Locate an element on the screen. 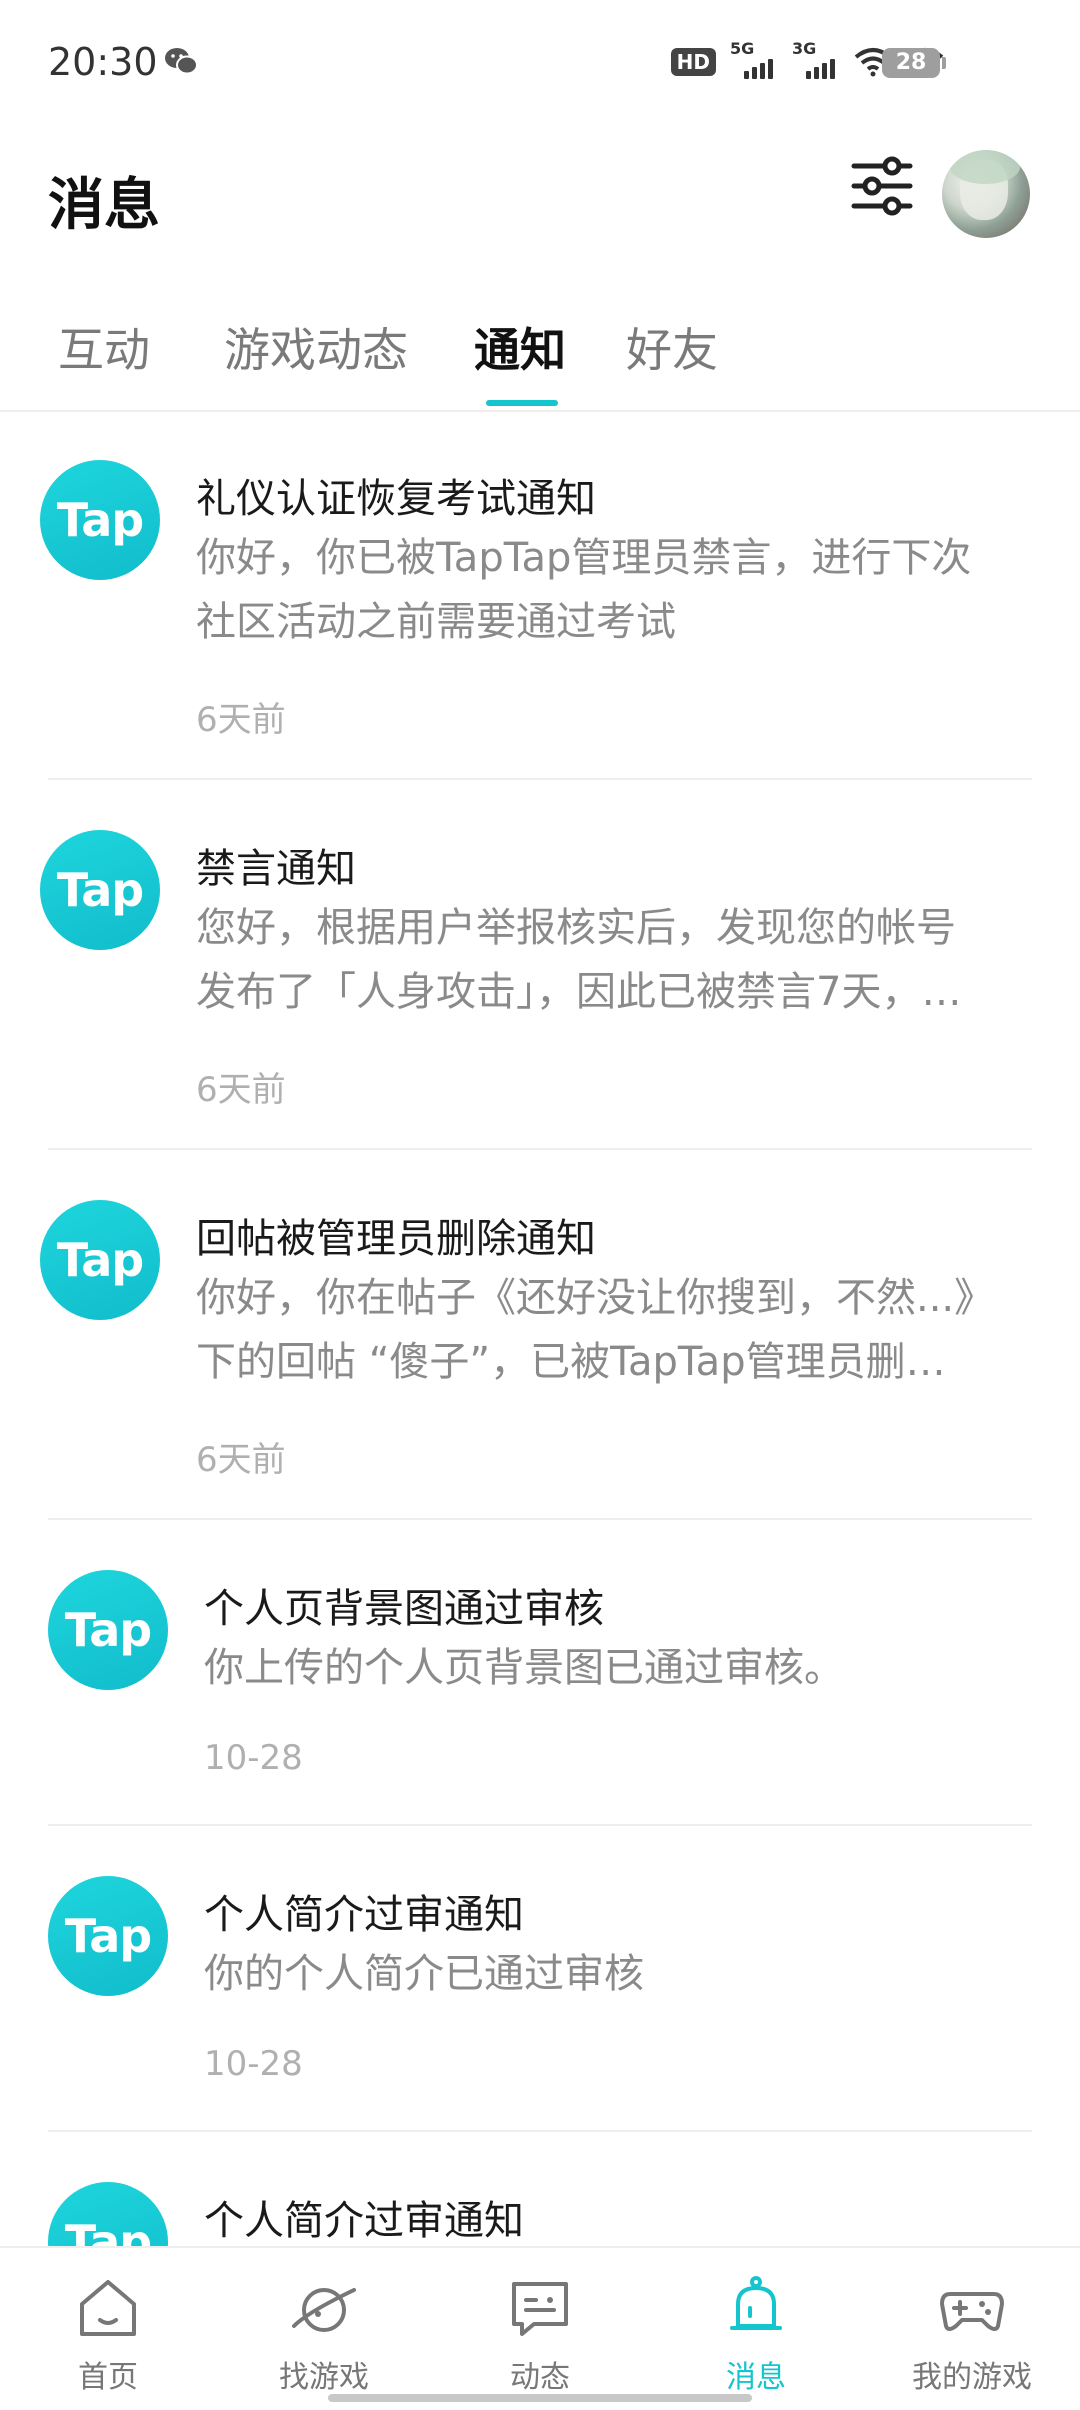 Image resolution: width=1080 pixels, height=2410 pixels. notification-title: 禁言通知 is located at coordinates (276, 869).